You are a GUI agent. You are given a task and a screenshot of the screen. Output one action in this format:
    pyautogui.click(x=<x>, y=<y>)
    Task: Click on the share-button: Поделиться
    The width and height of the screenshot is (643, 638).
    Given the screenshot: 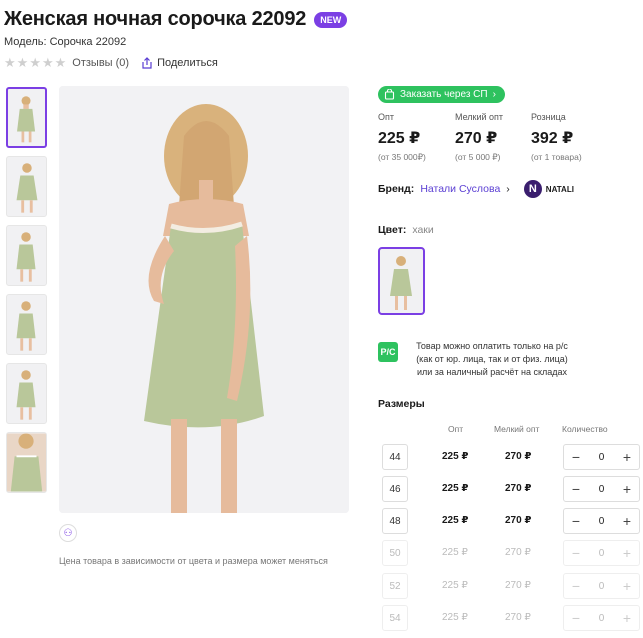 What is the action you would take?
    pyautogui.click(x=179, y=63)
    